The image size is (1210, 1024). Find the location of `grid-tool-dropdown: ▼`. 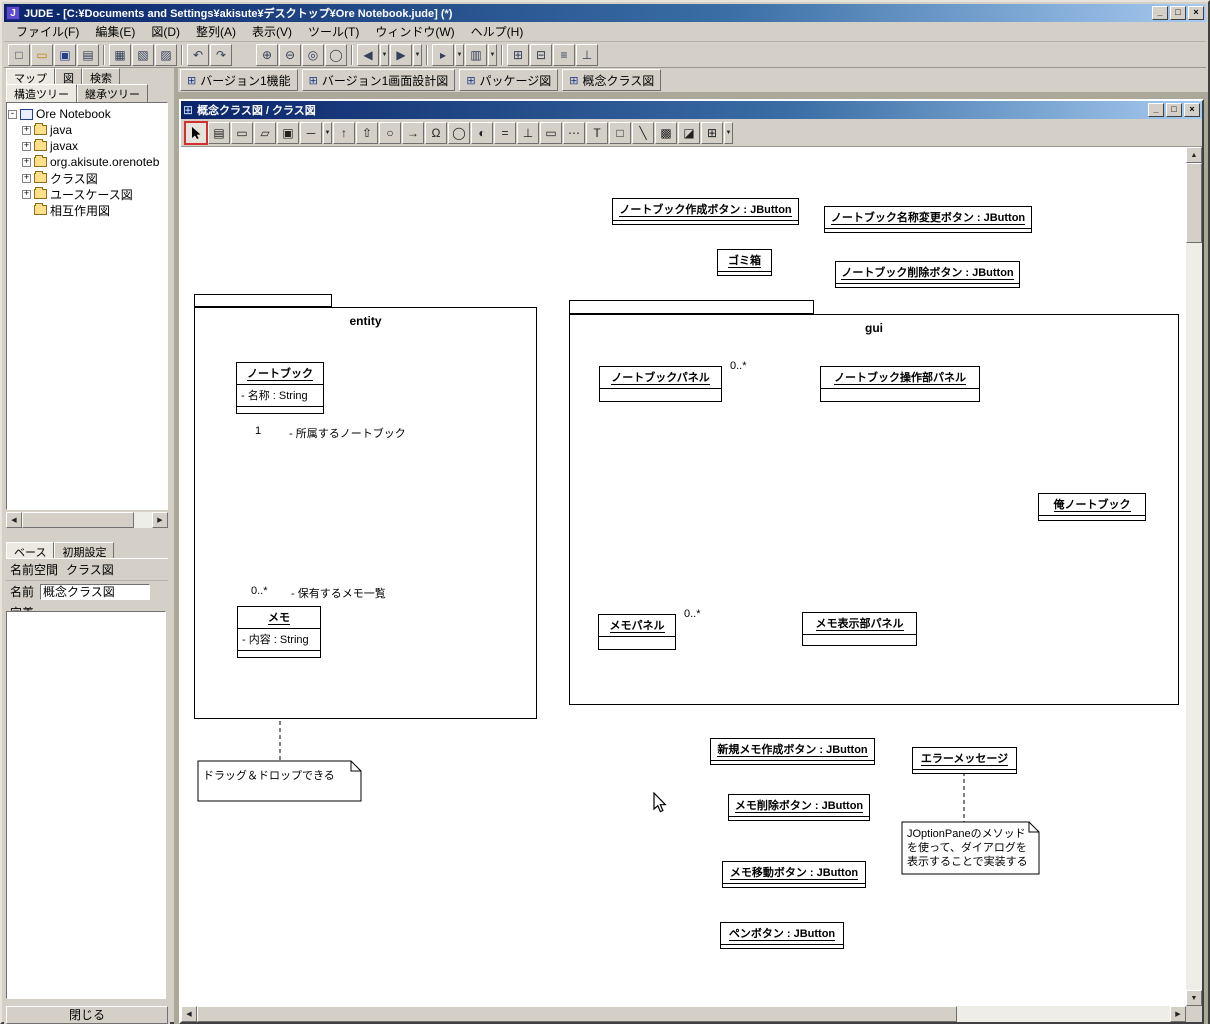

grid-tool-dropdown: ▼ is located at coordinates (728, 132).